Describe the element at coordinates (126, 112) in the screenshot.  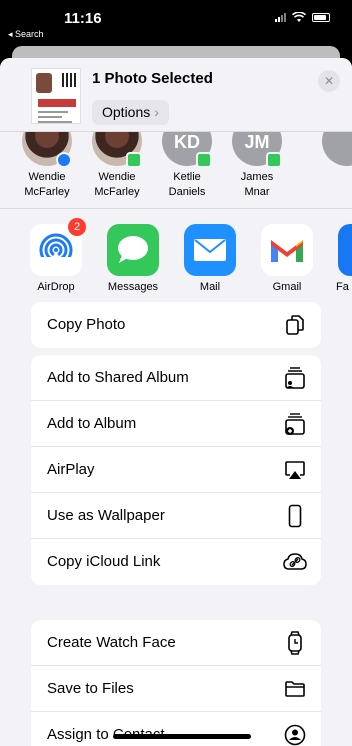
I see `options-label: Options` at that location.